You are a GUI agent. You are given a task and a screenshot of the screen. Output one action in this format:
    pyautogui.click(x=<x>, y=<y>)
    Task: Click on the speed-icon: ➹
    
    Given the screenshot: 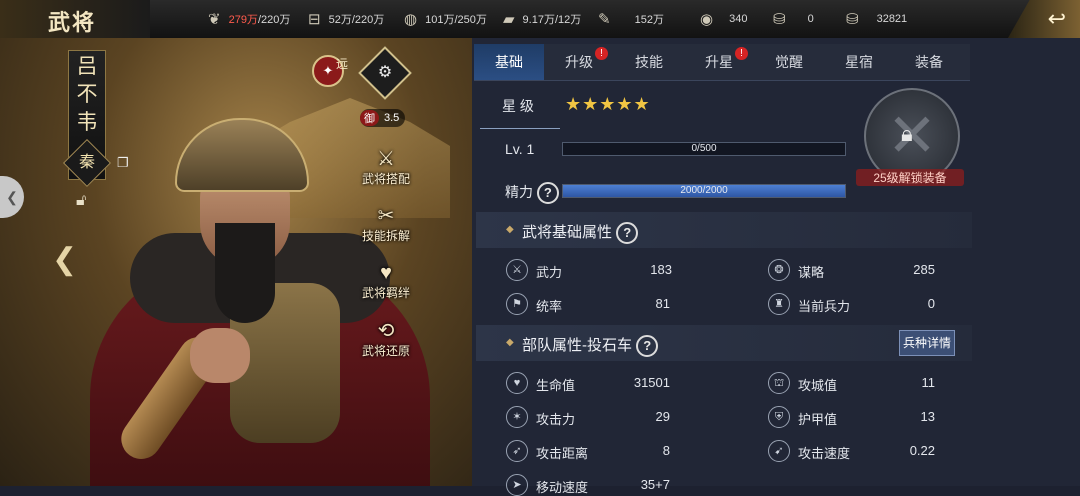 What is the action you would take?
    pyautogui.click(x=779, y=451)
    